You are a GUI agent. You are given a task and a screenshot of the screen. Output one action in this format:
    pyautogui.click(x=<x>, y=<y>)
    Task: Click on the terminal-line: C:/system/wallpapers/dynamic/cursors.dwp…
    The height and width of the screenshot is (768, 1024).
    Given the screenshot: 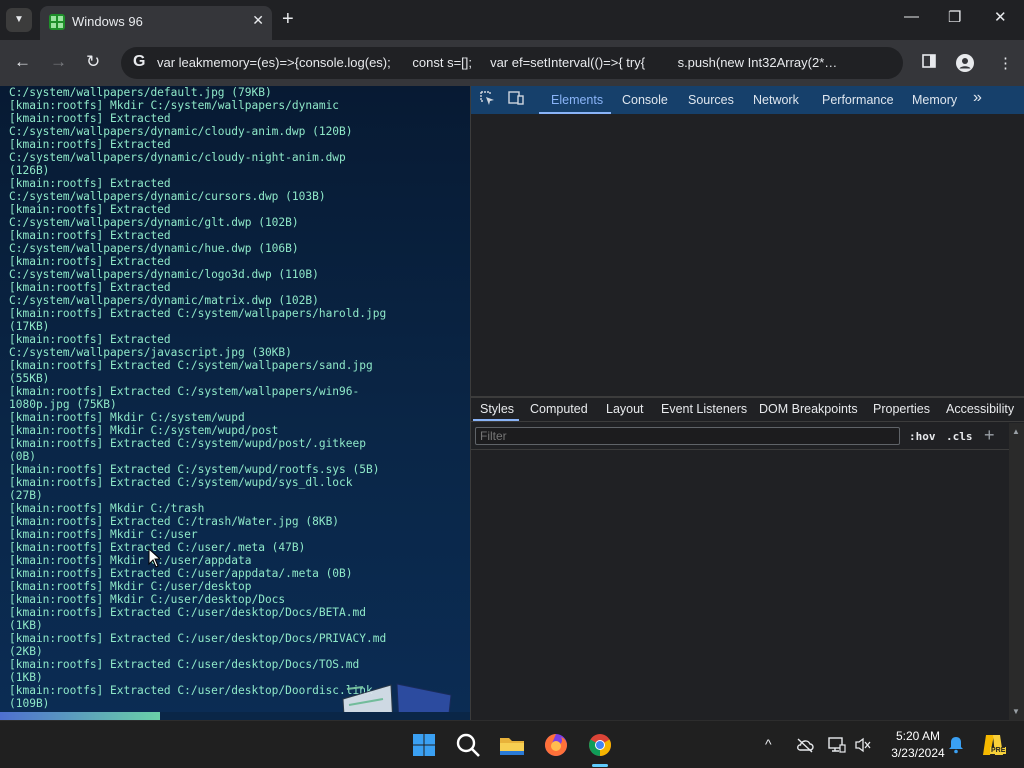 What is the action you would take?
    pyautogui.click(x=167, y=196)
    